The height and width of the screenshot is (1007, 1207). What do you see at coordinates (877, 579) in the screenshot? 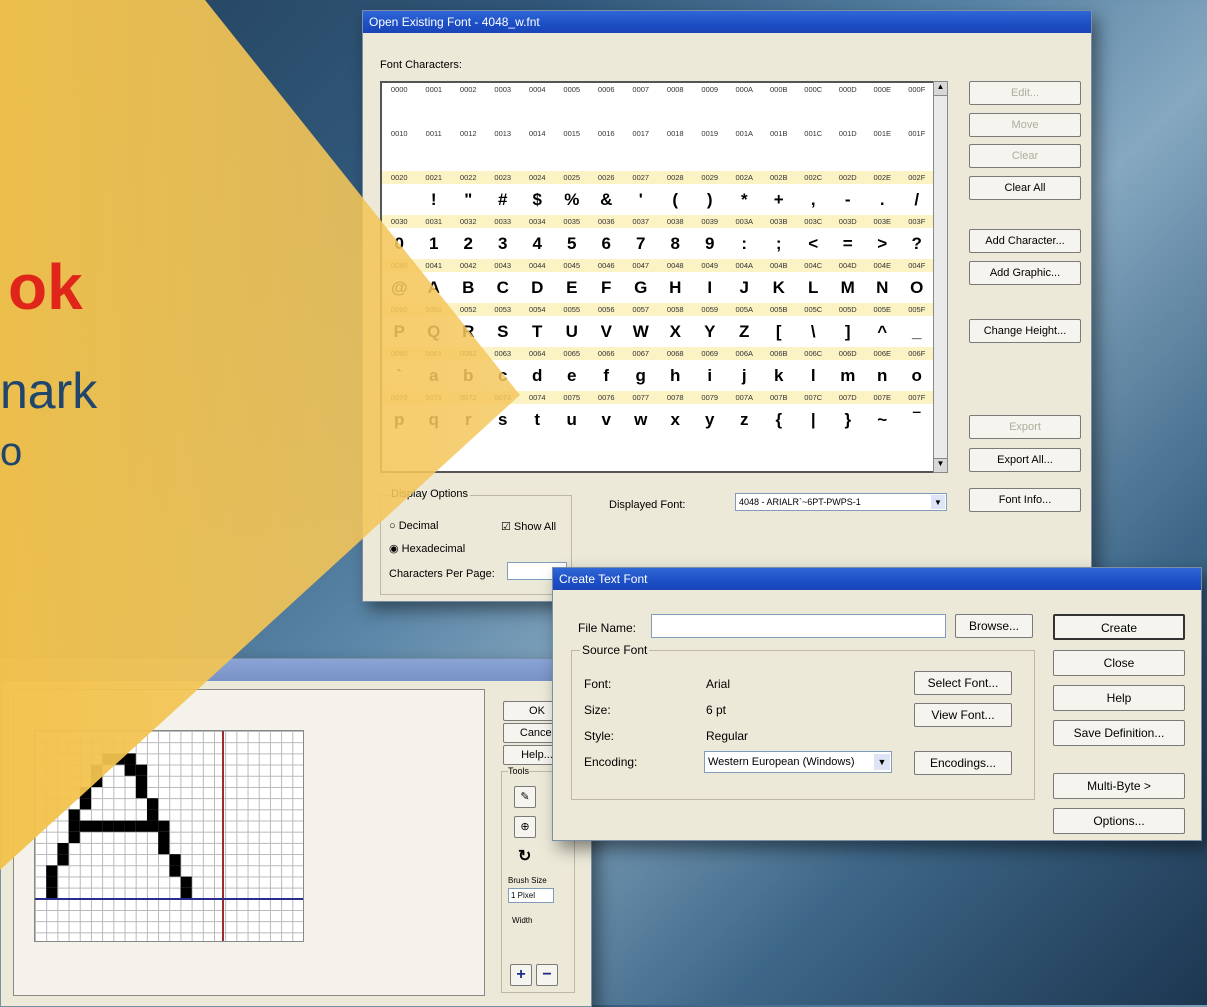
I see `text-font-titlebar: Create Text Font` at bounding box center [877, 579].